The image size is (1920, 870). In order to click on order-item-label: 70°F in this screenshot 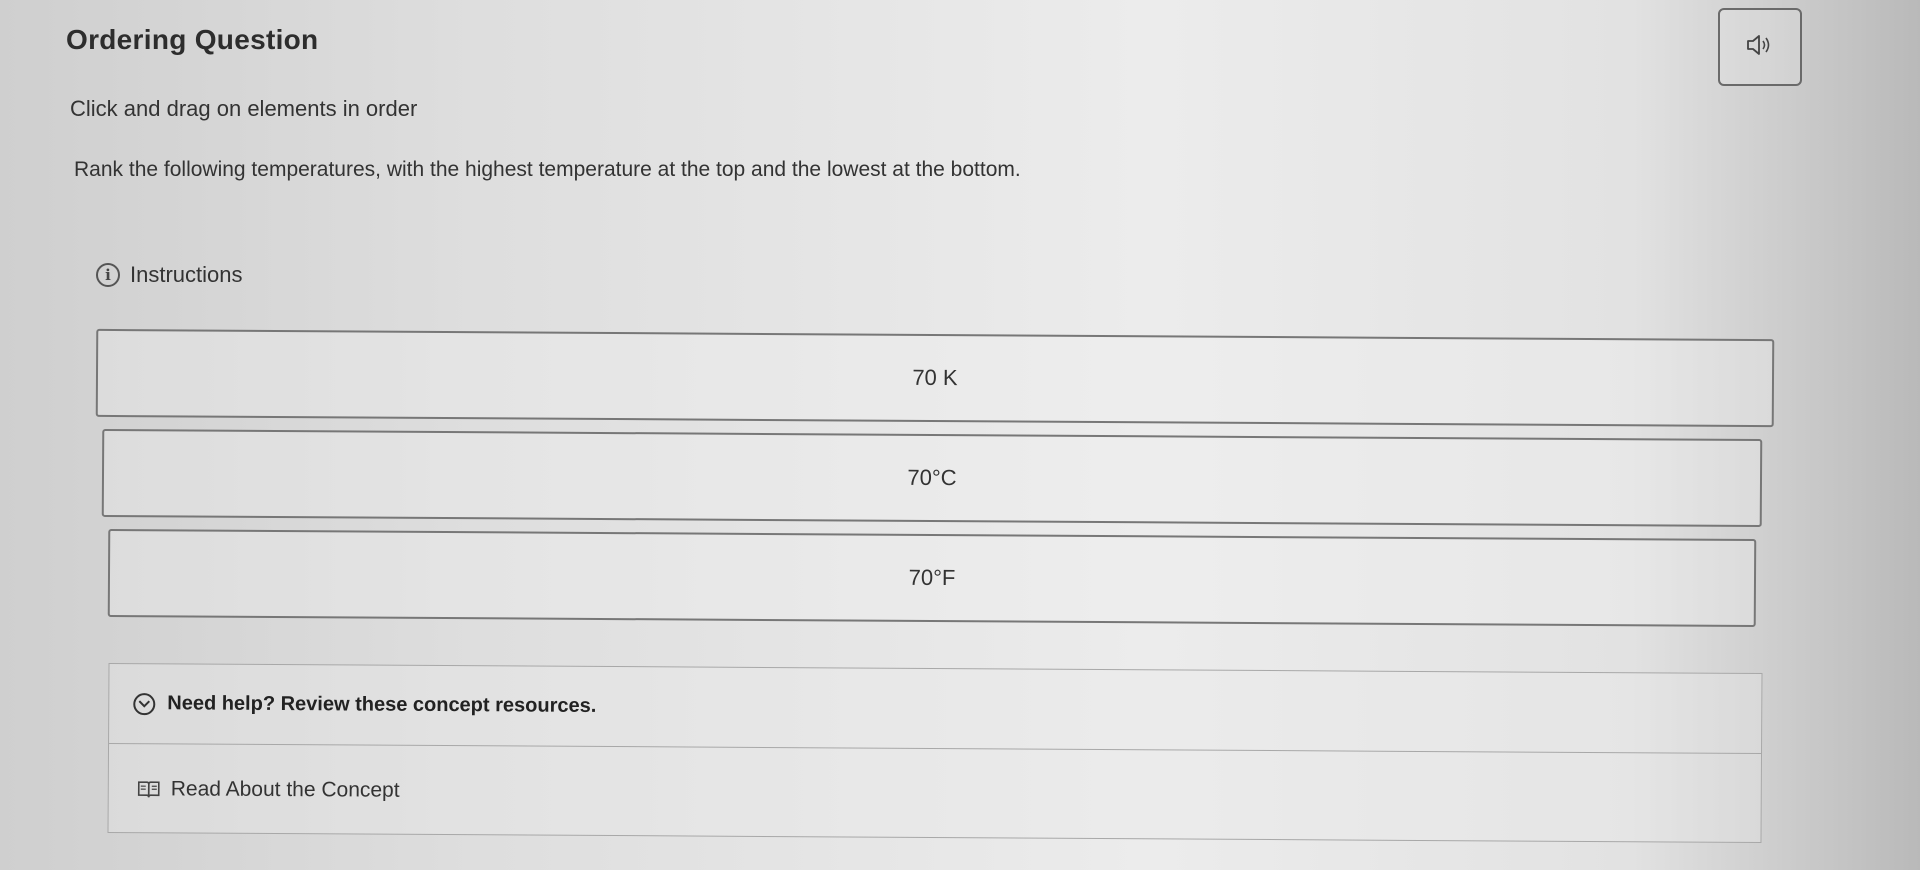, I will do `click(932, 577)`.